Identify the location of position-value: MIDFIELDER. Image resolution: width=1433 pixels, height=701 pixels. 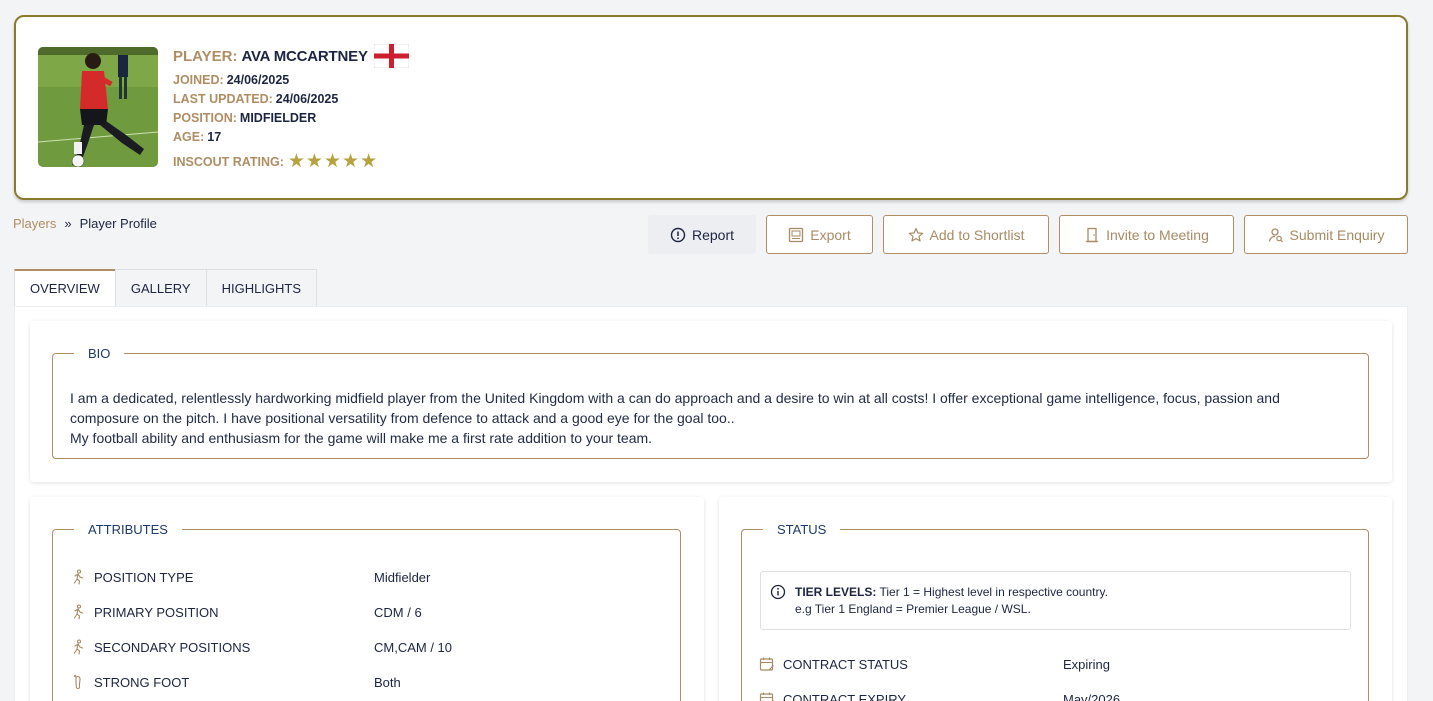
(278, 118).